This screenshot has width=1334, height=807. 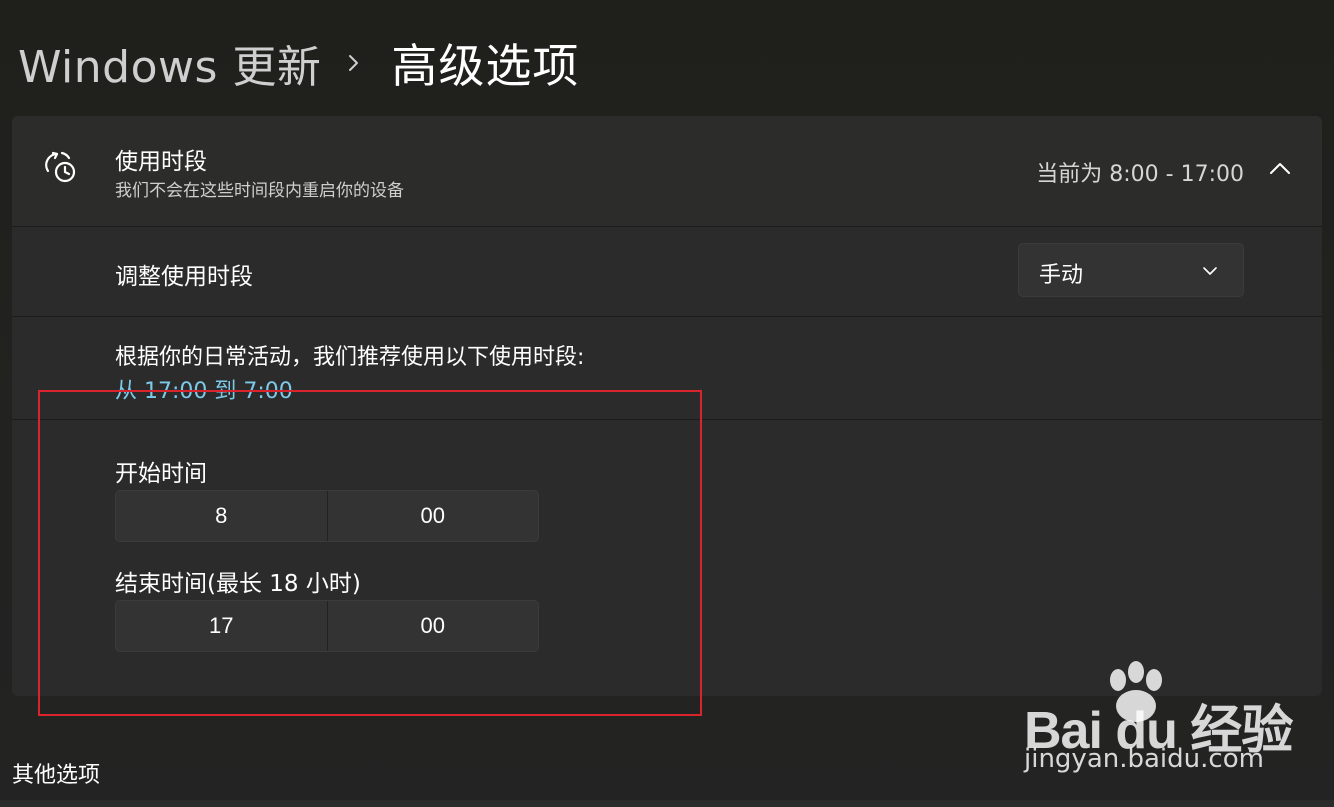 I want to click on next-card-edge, so click(x=667, y=803).